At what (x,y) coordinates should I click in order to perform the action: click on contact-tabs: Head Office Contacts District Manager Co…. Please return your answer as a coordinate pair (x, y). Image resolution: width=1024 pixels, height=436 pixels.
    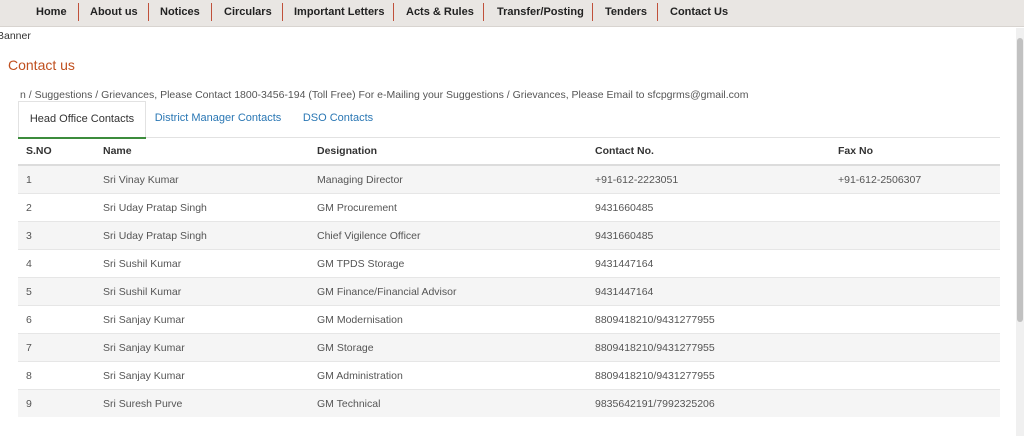
    Looking at the image, I should click on (509, 120).